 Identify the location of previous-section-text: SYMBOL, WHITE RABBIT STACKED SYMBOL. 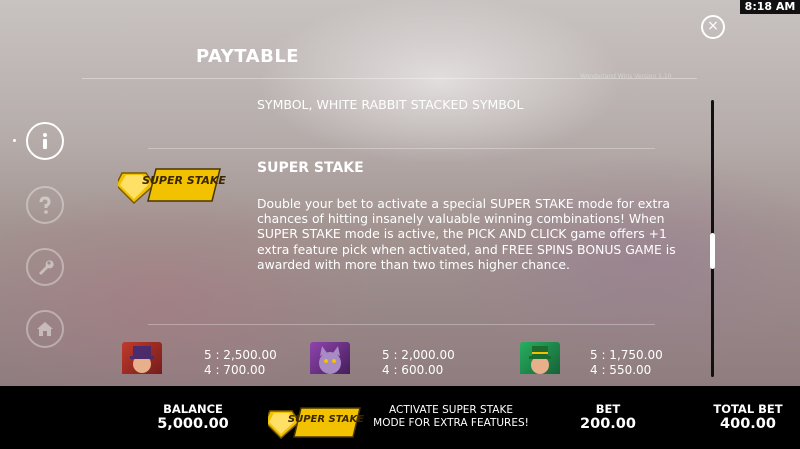
(390, 104).